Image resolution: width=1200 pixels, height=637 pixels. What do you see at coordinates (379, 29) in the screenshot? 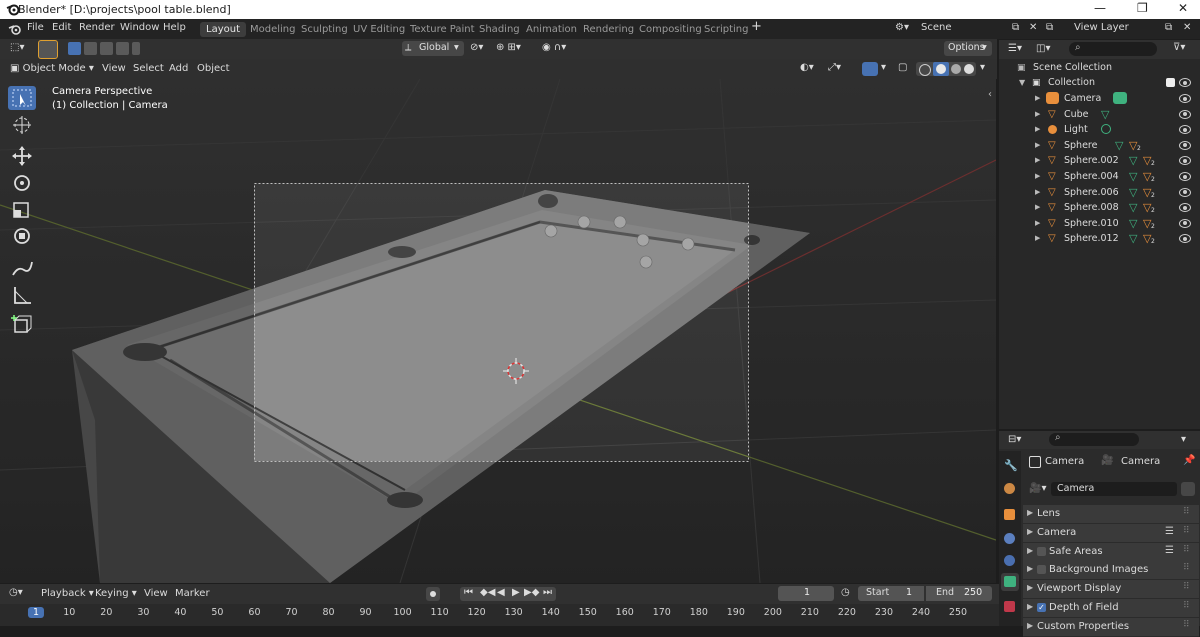
I see `tab-uv-editing: UV Editing` at bounding box center [379, 29].